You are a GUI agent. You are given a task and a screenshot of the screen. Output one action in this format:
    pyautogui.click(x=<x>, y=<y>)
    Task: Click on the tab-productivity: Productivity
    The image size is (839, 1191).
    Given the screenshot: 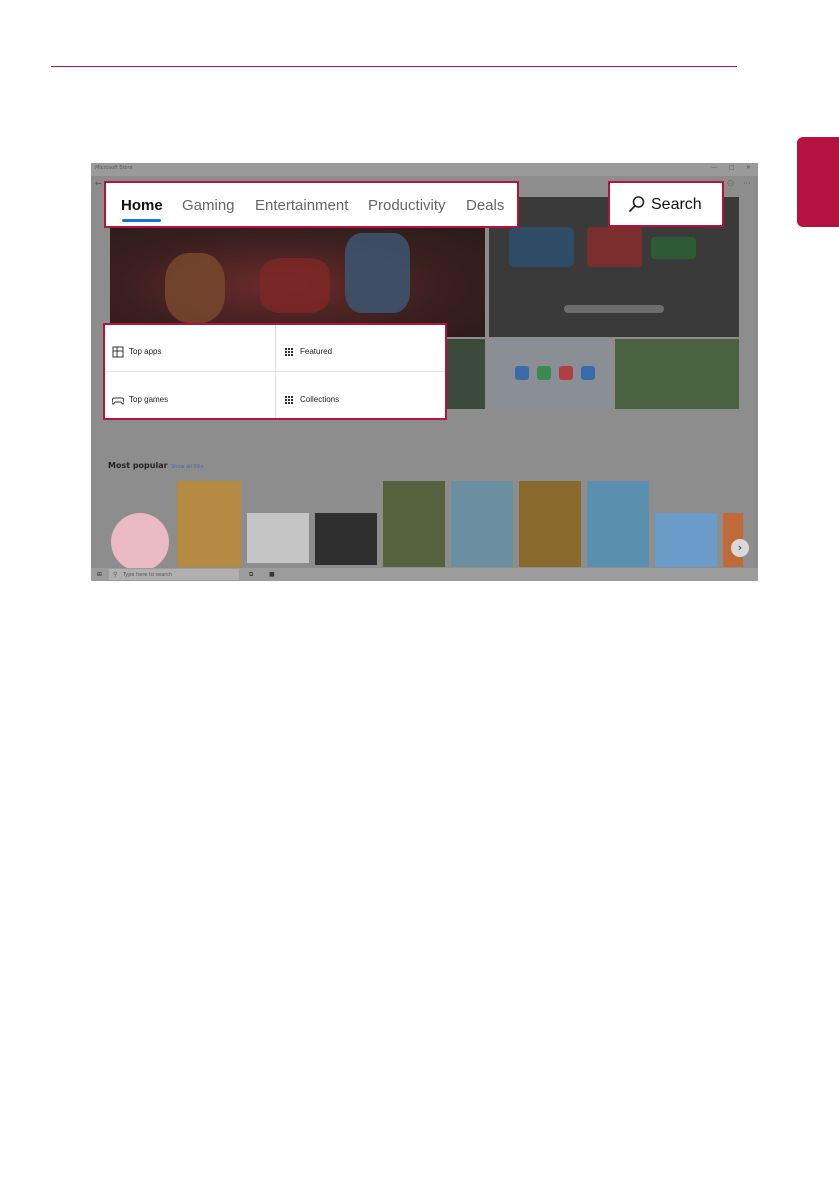 What is the action you would take?
    pyautogui.click(x=407, y=205)
    